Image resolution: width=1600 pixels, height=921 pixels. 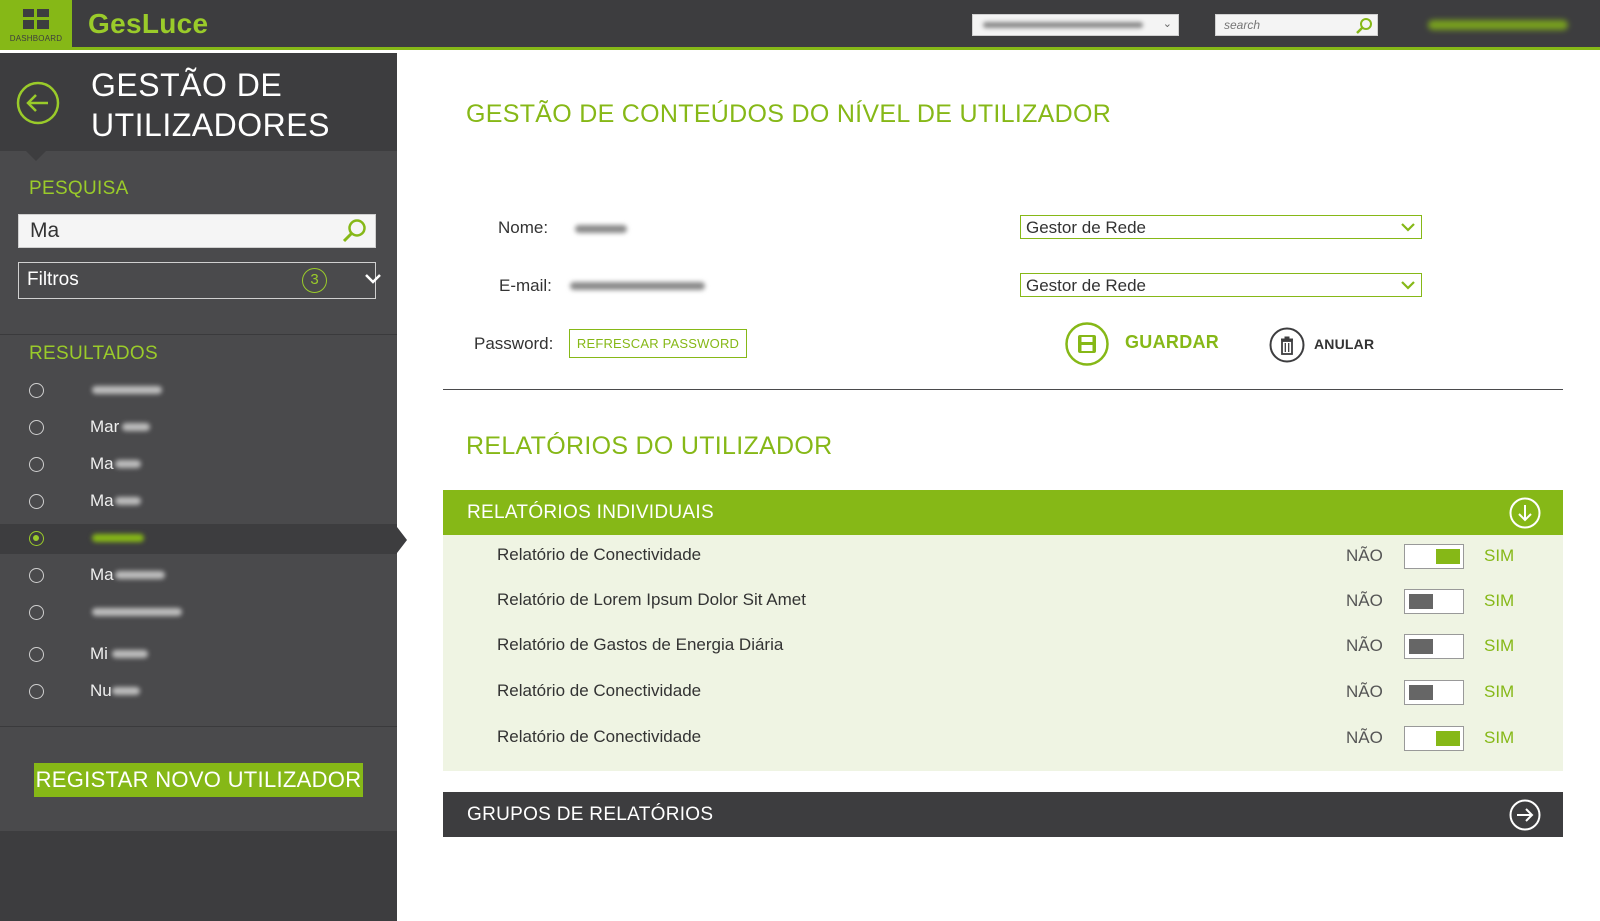 I want to click on global-search-input, so click(x=1281, y=25).